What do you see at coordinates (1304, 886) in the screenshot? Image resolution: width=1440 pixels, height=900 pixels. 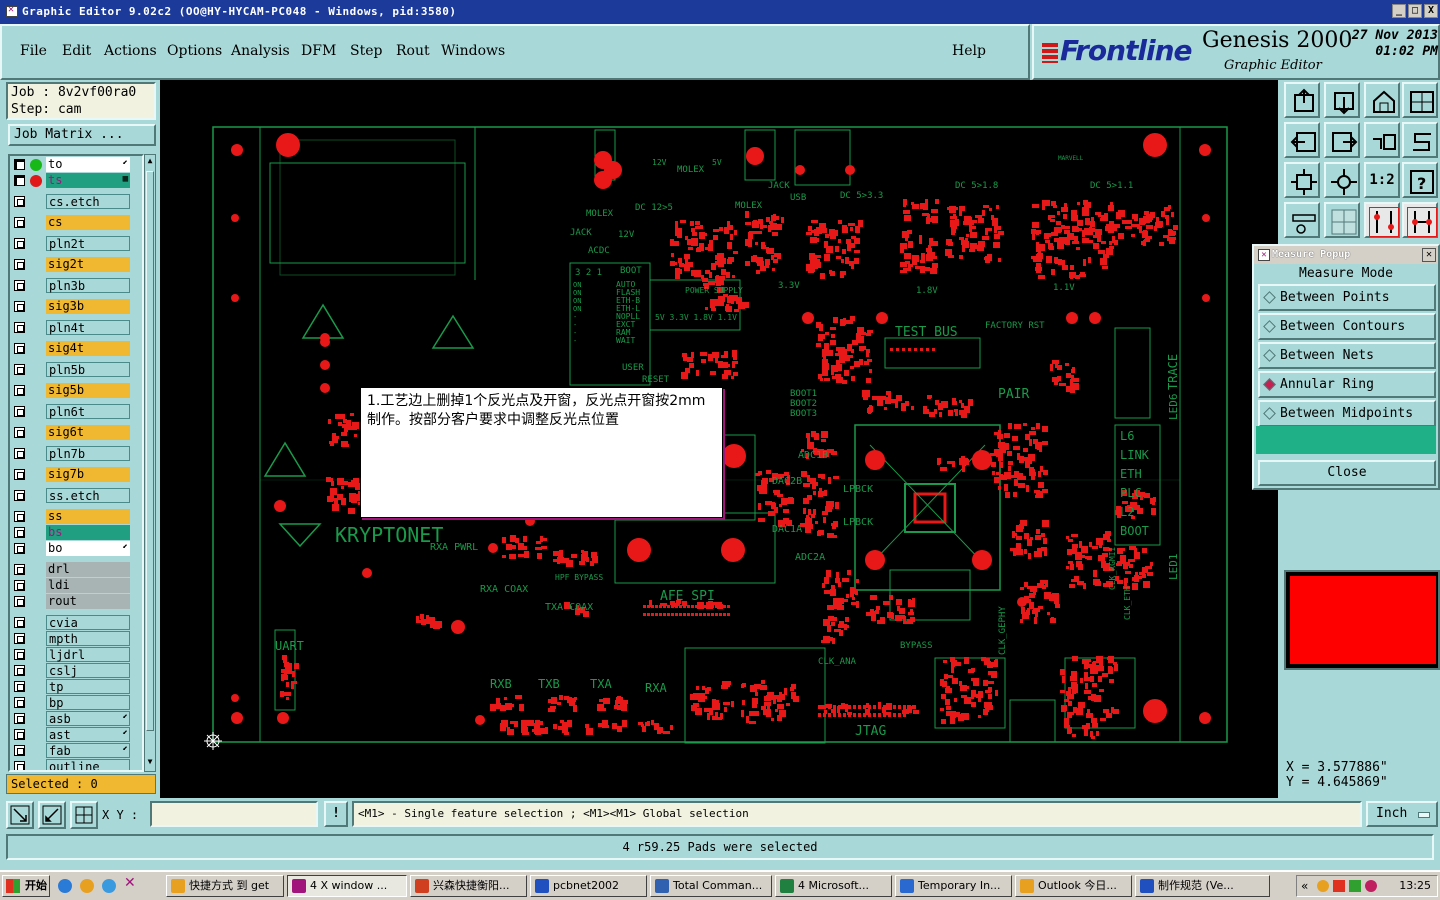 I see `tray-expand-icon: «` at bounding box center [1304, 886].